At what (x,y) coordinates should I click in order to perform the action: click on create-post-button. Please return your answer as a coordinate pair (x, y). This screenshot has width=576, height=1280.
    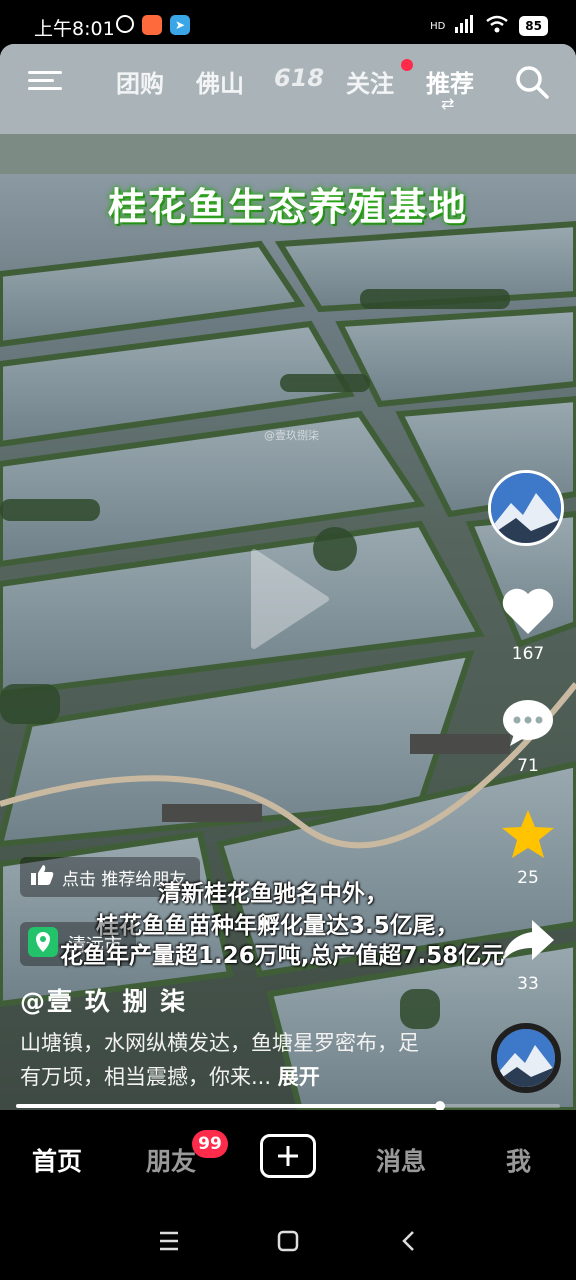
    Looking at the image, I should click on (288, 1156).